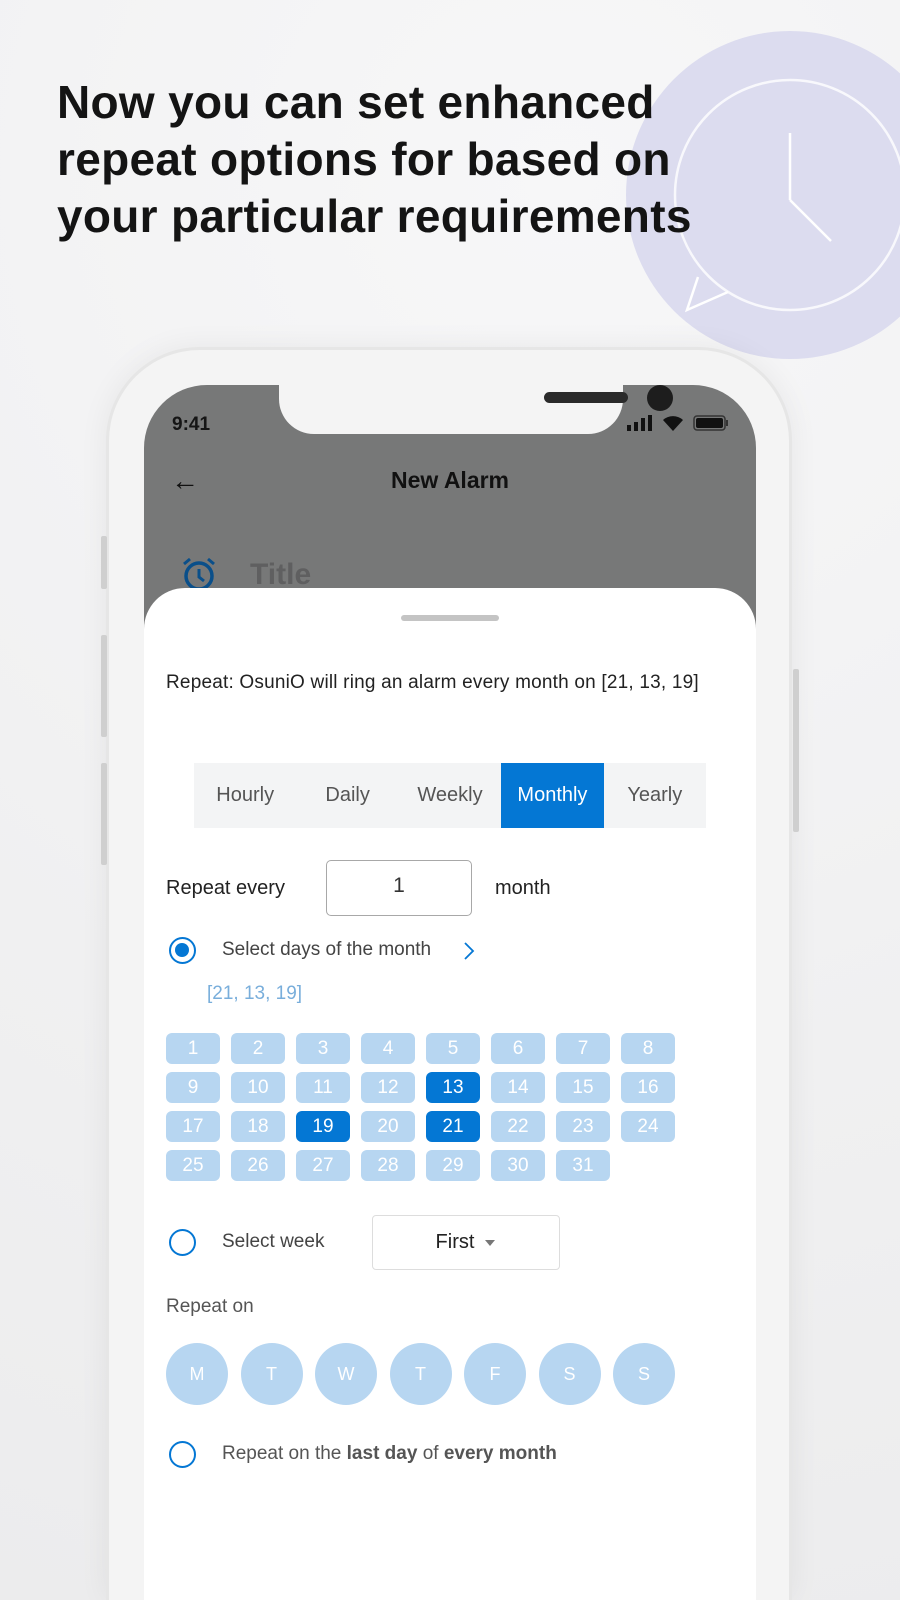 The image size is (900, 1600). Describe the element at coordinates (523, 888) in the screenshot. I see `repeat-unit-label: month` at that location.